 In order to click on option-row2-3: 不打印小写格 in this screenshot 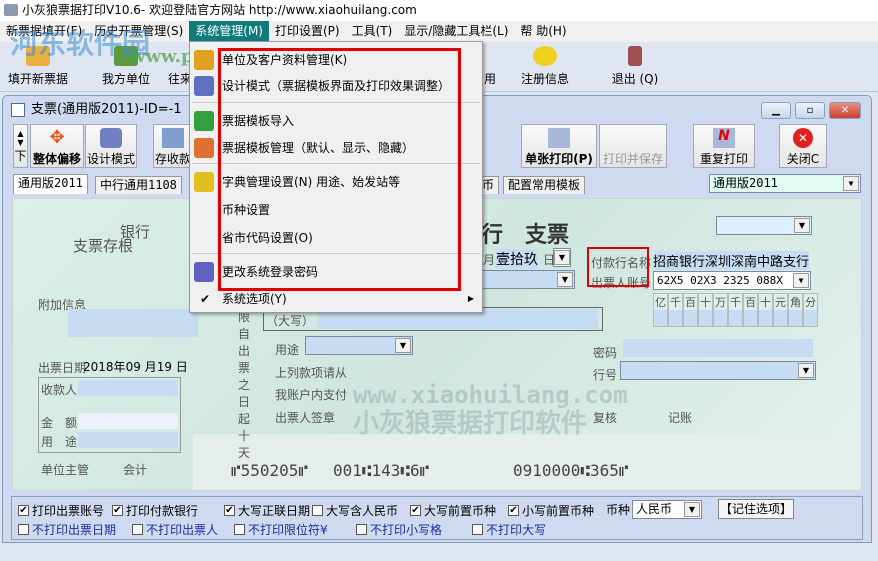, I will do `click(399, 529)`.